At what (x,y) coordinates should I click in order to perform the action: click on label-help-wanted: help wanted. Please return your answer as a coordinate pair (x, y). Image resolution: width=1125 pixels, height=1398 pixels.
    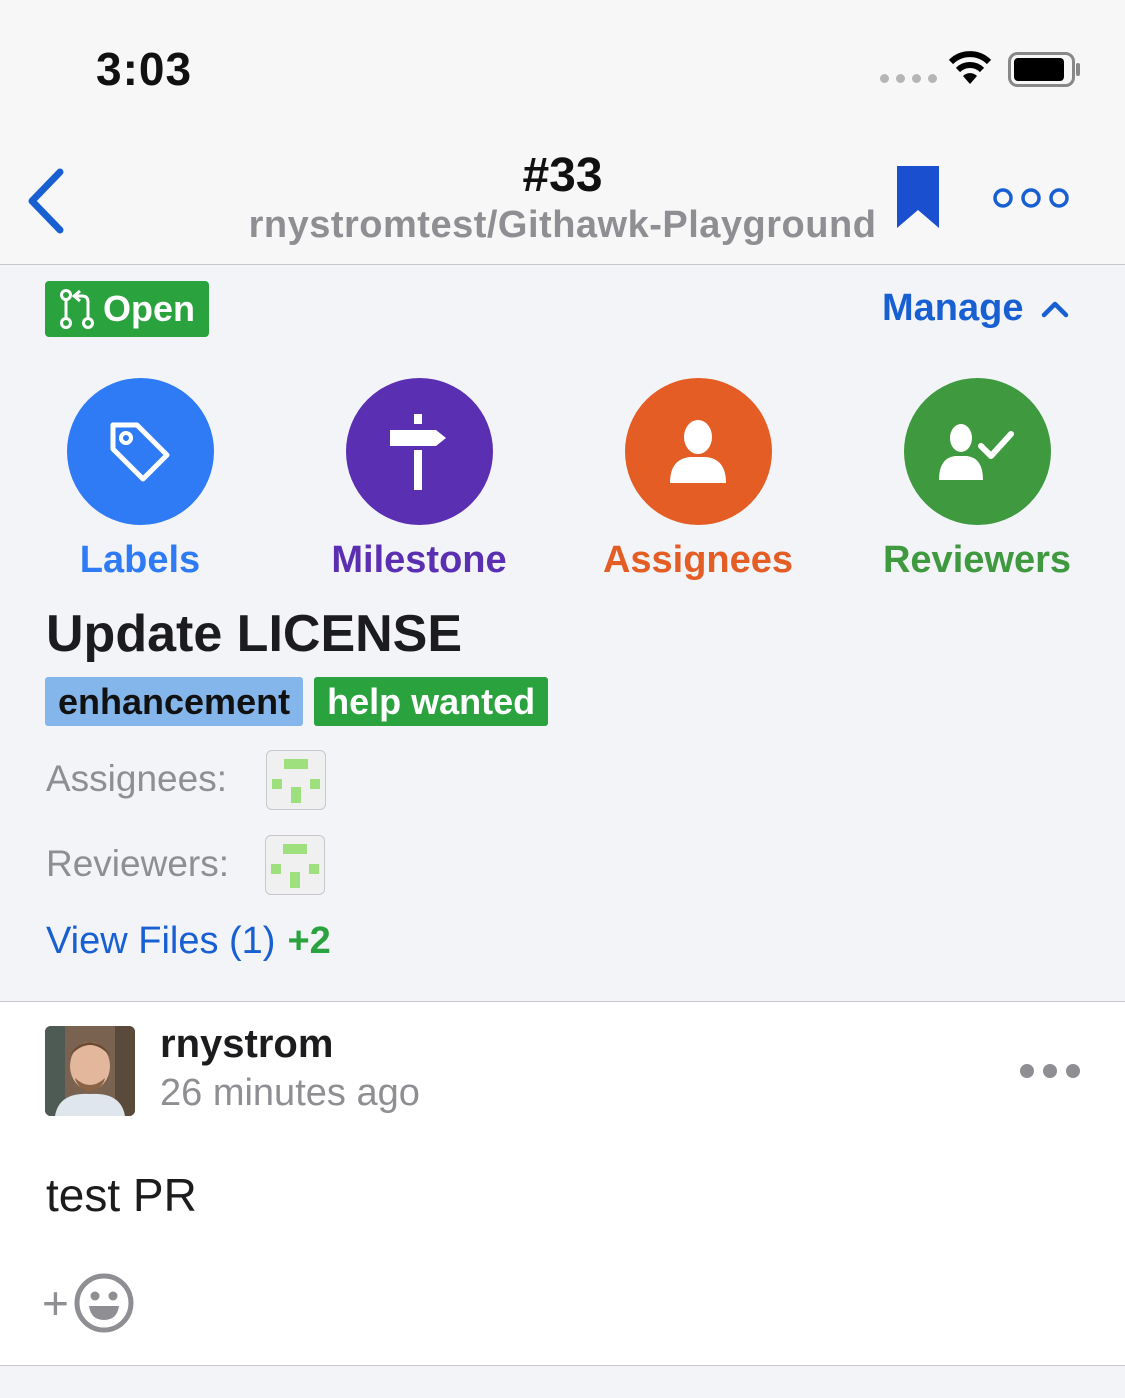
    Looking at the image, I should click on (431, 701).